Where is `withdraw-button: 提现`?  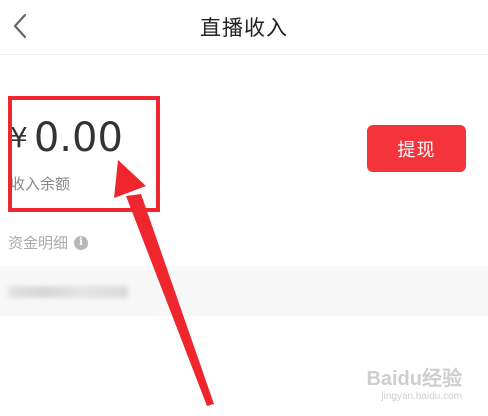
withdraw-button: 提现 is located at coordinates (416, 148).